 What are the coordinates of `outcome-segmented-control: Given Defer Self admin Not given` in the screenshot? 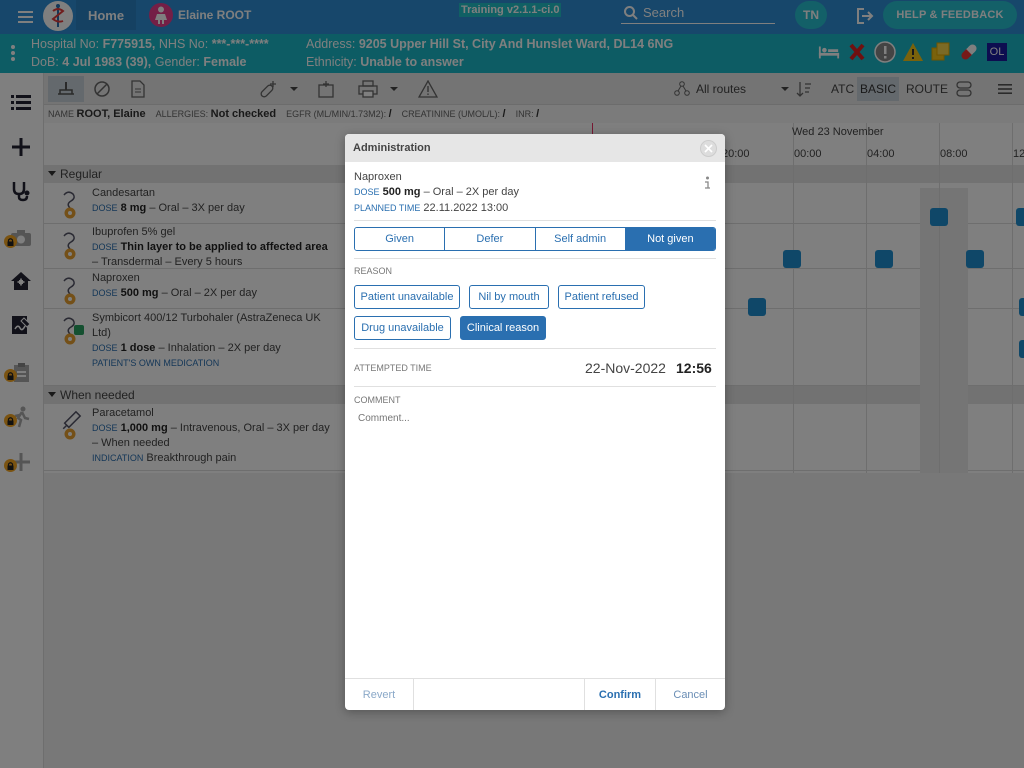 It's located at (535, 239).